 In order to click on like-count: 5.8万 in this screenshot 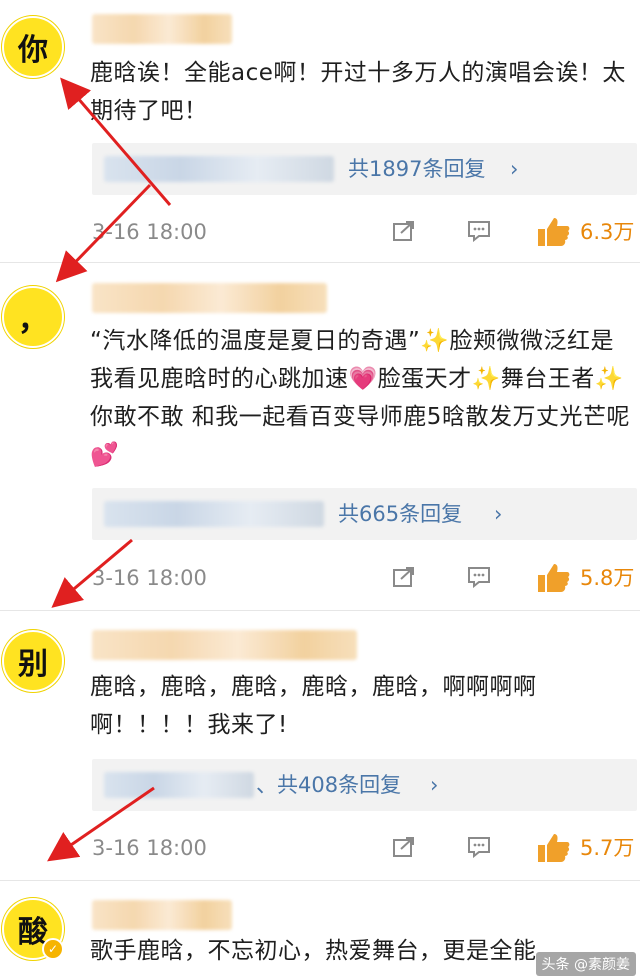, I will do `click(607, 578)`.